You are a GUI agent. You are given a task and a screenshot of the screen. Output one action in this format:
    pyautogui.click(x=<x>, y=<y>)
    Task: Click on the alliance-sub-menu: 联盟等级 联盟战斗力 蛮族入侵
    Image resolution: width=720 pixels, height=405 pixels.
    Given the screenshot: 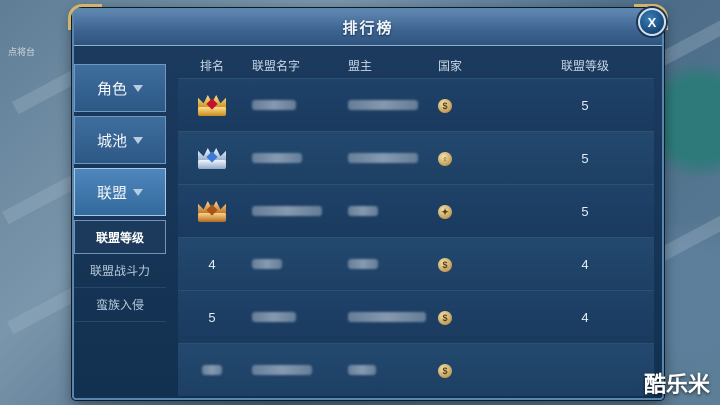 What is the action you would take?
    pyautogui.click(x=120, y=271)
    